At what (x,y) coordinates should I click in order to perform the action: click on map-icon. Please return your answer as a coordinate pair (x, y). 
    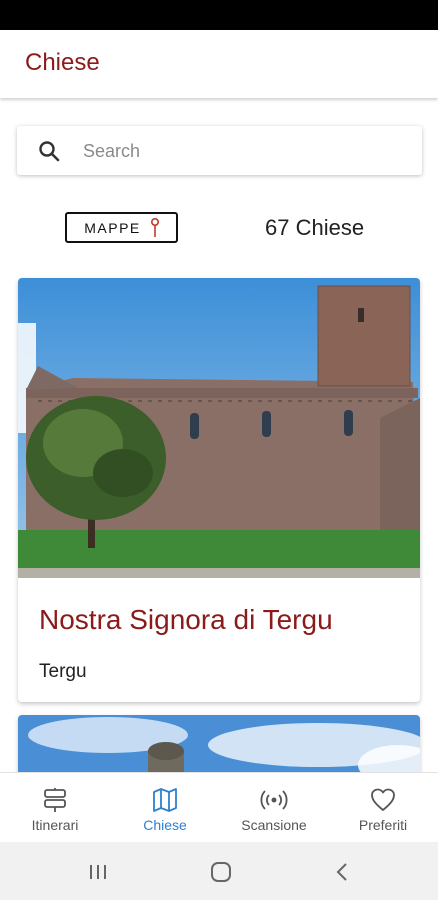
    Looking at the image, I should click on (165, 800).